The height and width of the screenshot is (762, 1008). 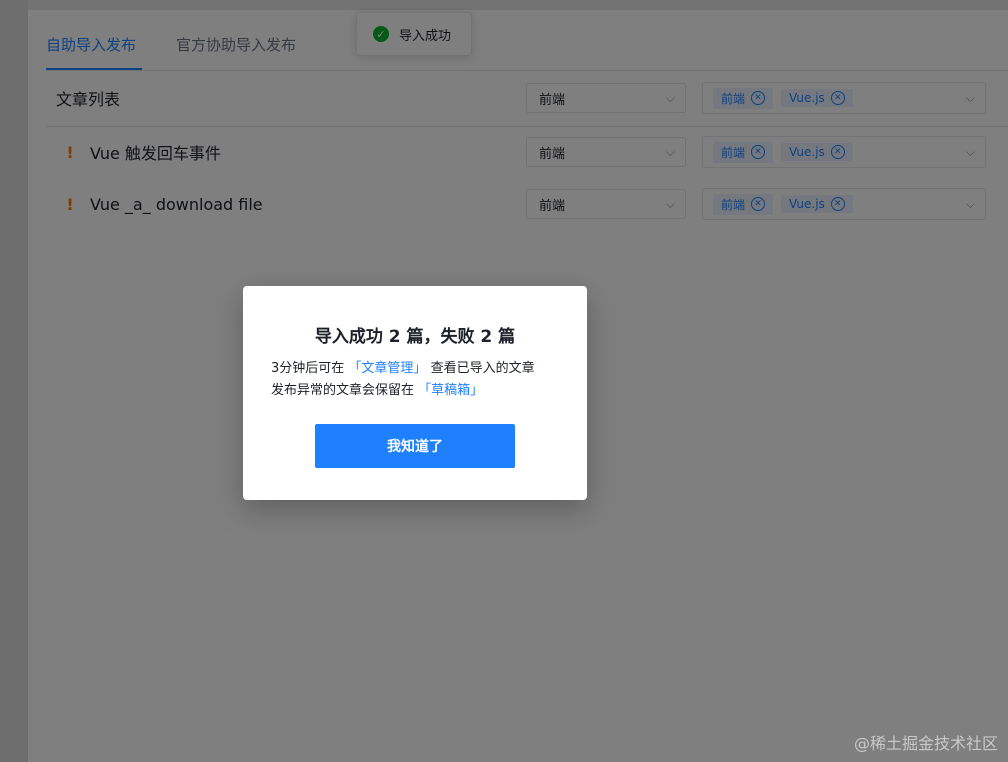 I want to click on watermark: @稀土掘金技术社区, so click(x=925, y=743).